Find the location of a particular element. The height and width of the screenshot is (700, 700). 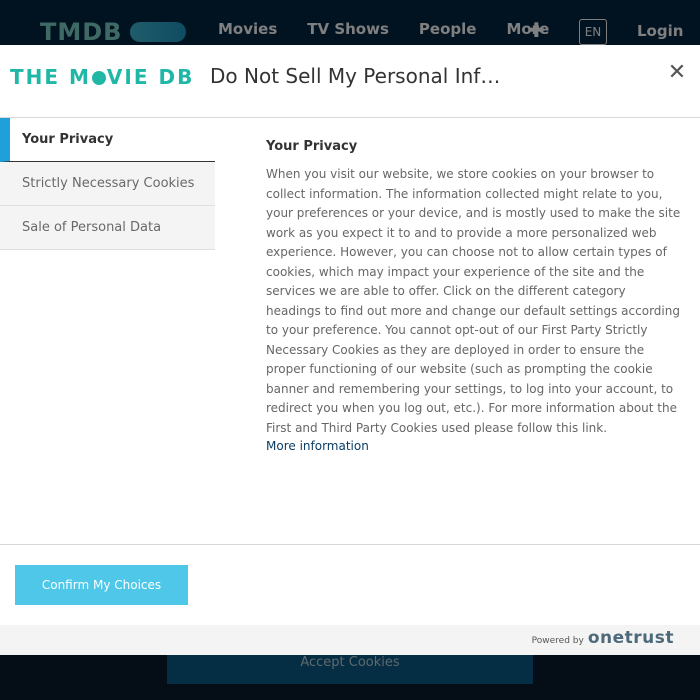

content-heading: Your Privacy is located at coordinates (312, 146).